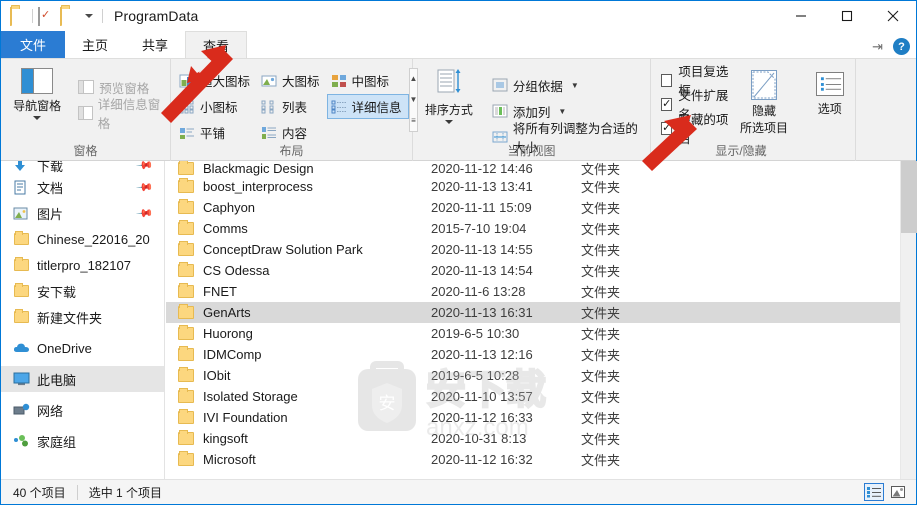  Describe the element at coordinates (533, 333) in the screenshot. I see `table-row: Huorong 2019-6-5 10:30 文件夹` at that location.